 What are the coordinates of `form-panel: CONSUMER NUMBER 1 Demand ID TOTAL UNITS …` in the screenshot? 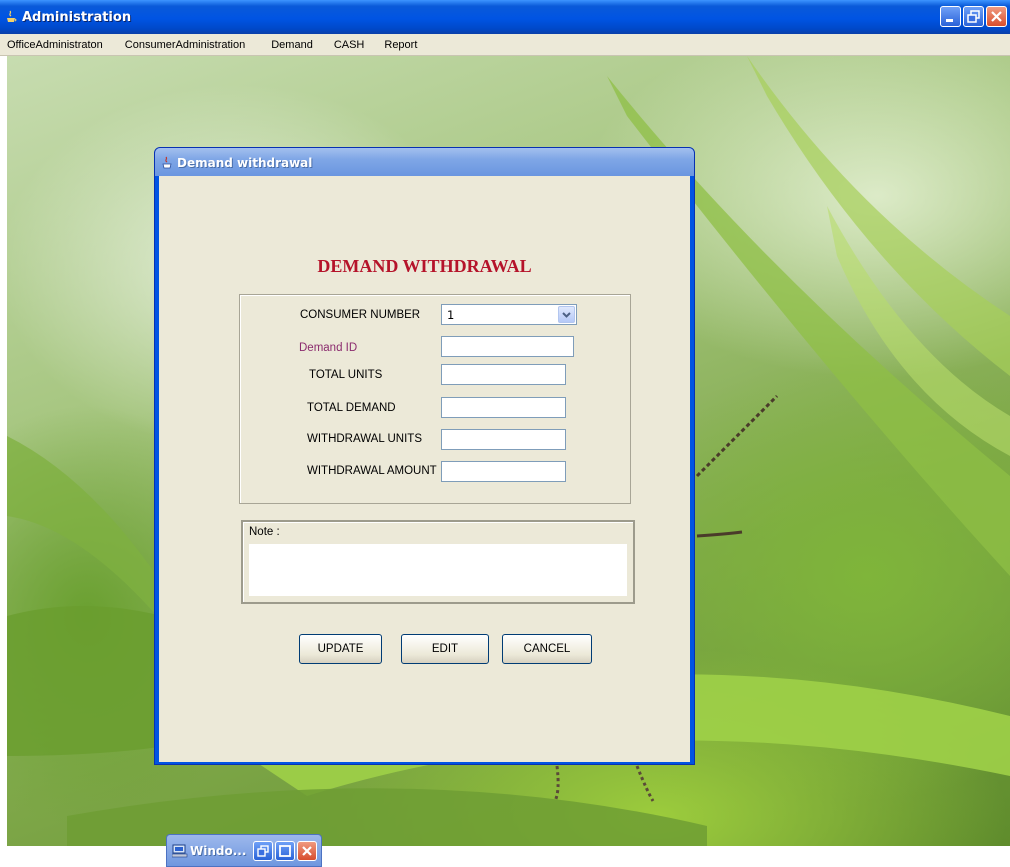 It's located at (435, 399).